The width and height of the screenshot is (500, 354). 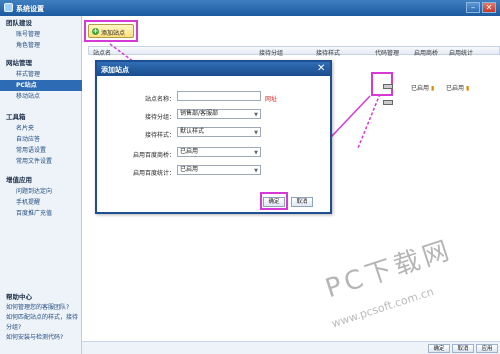 I want to click on sidebar-item-accounts: 账号管理, so click(x=41, y=34).